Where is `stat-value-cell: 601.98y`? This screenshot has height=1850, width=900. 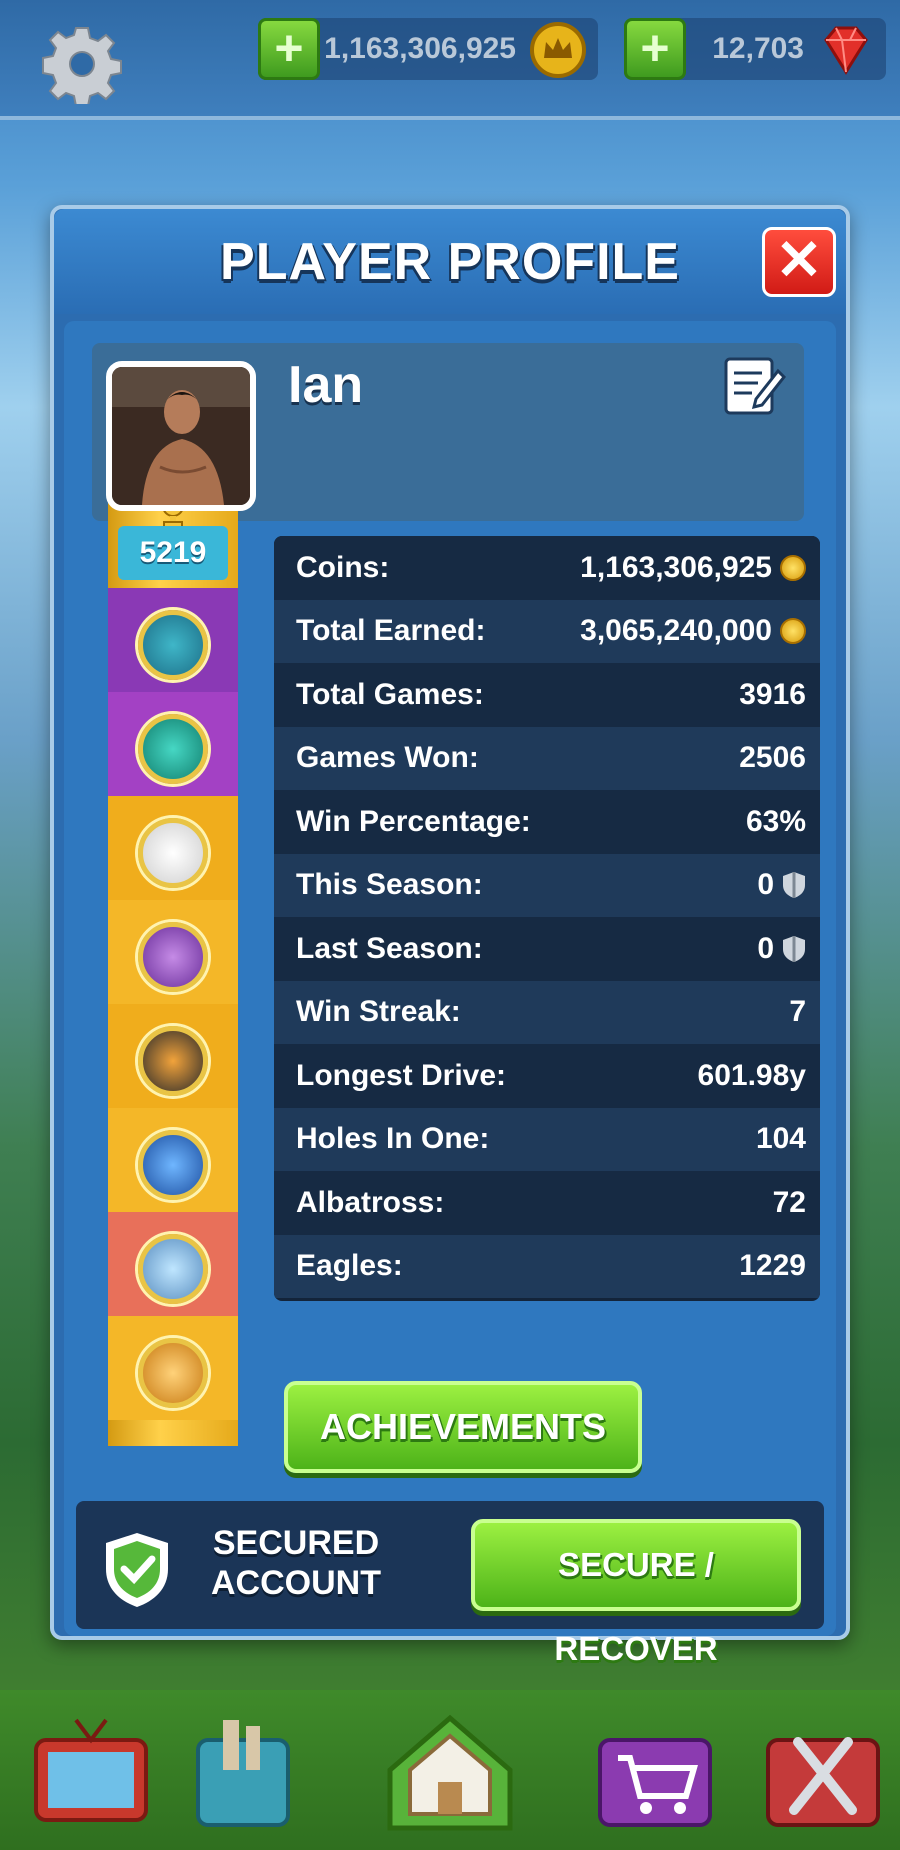
stat-value-cell: 601.98y is located at coordinates (752, 1076).